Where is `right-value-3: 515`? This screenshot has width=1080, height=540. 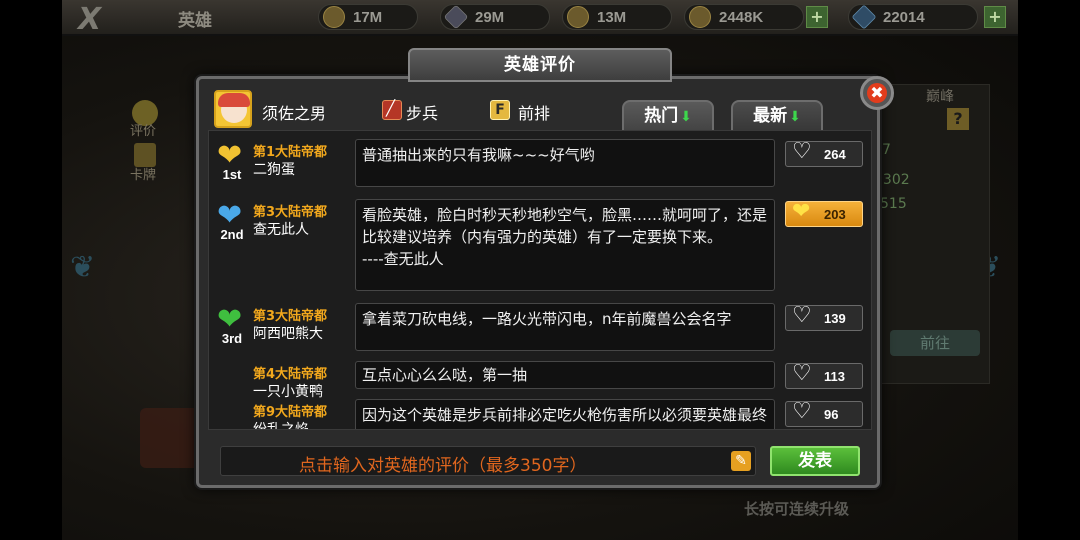 right-value-3: 515 is located at coordinates (893, 204).